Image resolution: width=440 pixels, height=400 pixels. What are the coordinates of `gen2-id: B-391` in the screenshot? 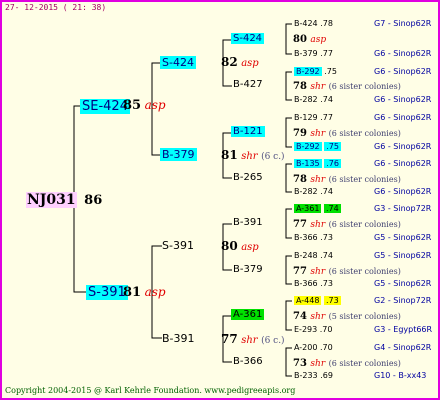 It's located at (178, 338).